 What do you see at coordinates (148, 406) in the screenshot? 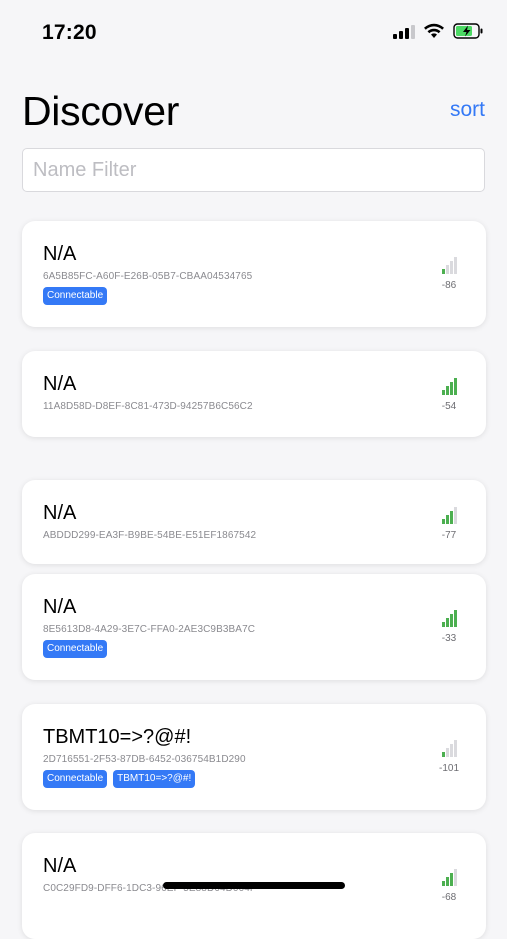
I see `device-uuid: 11A8D58D-D8EF-8C81-473D-94257B6C56C2` at bounding box center [148, 406].